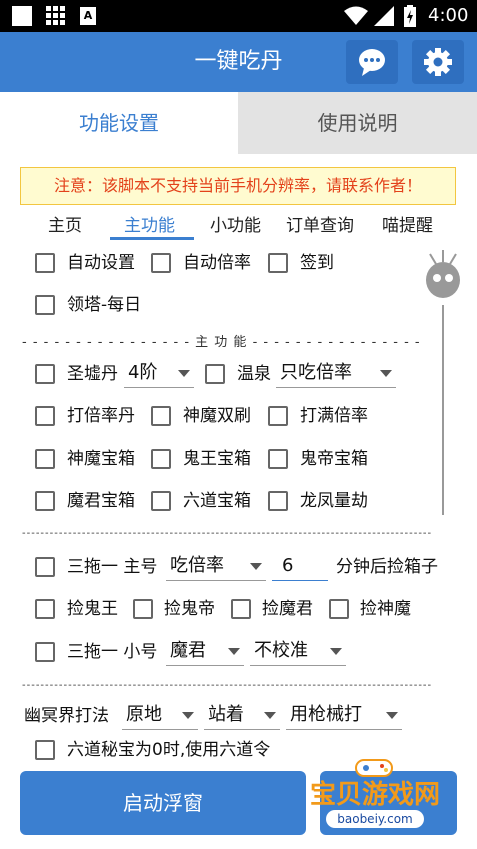  I want to click on subtab-small-function: 小功能, so click(235, 226).